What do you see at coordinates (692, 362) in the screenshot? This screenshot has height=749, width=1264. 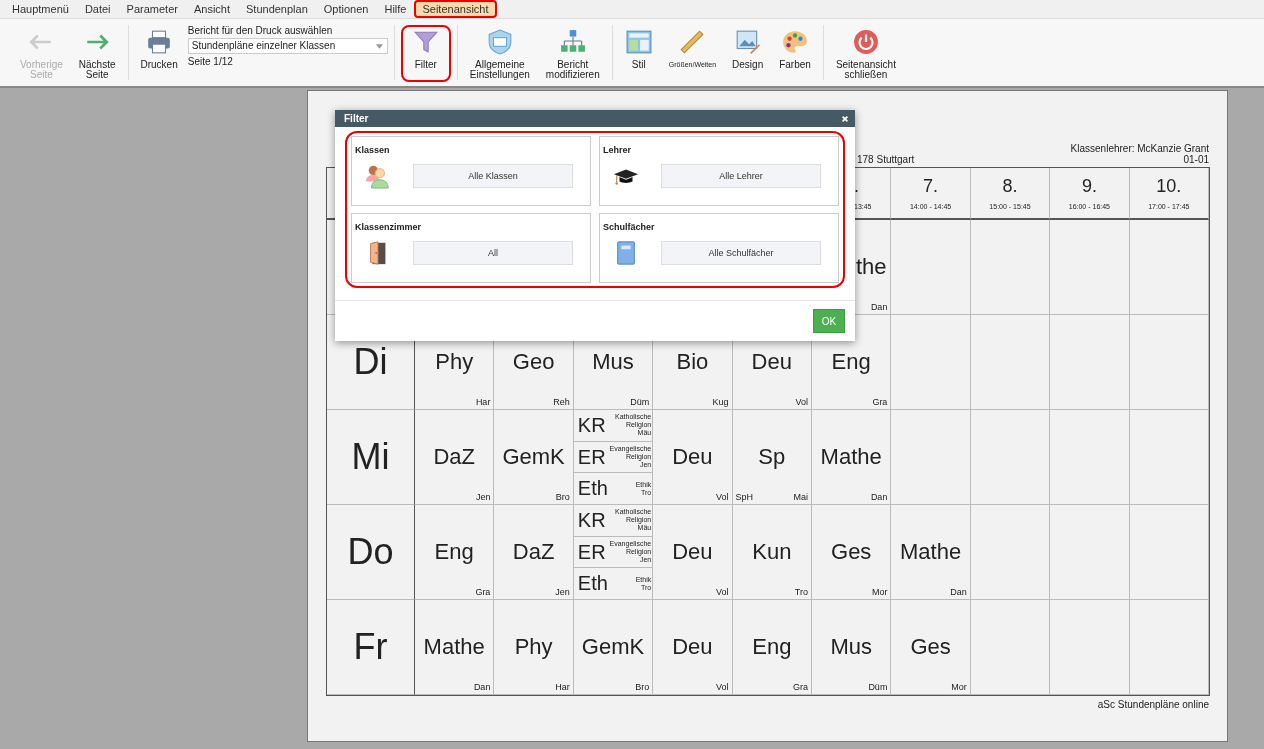 I see `subject-label: Bio` at bounding box center [692, 362].